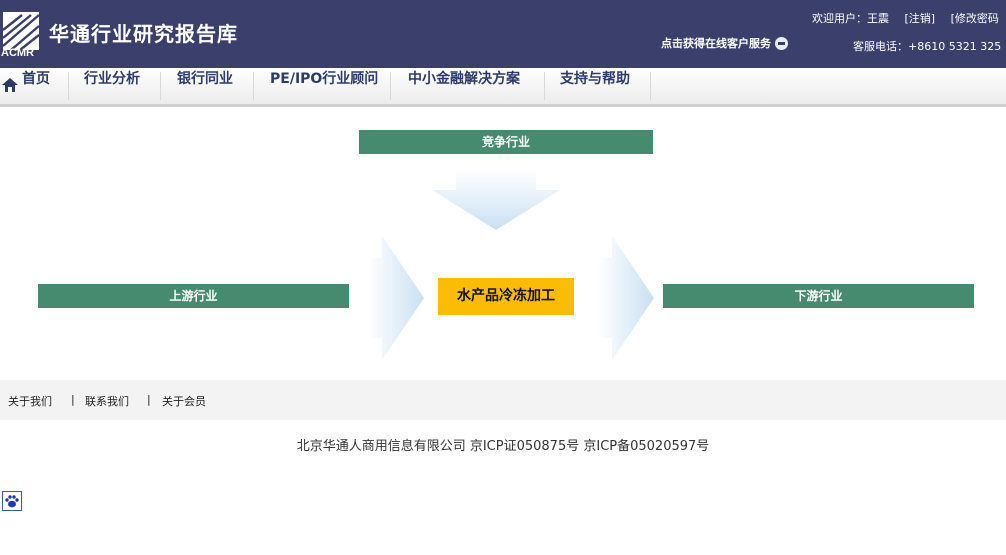 Image resolution: width=1006 pixels, height=555 pixels. I want to click on downstream-industry-bar: 下游行业, so click(818, 296).